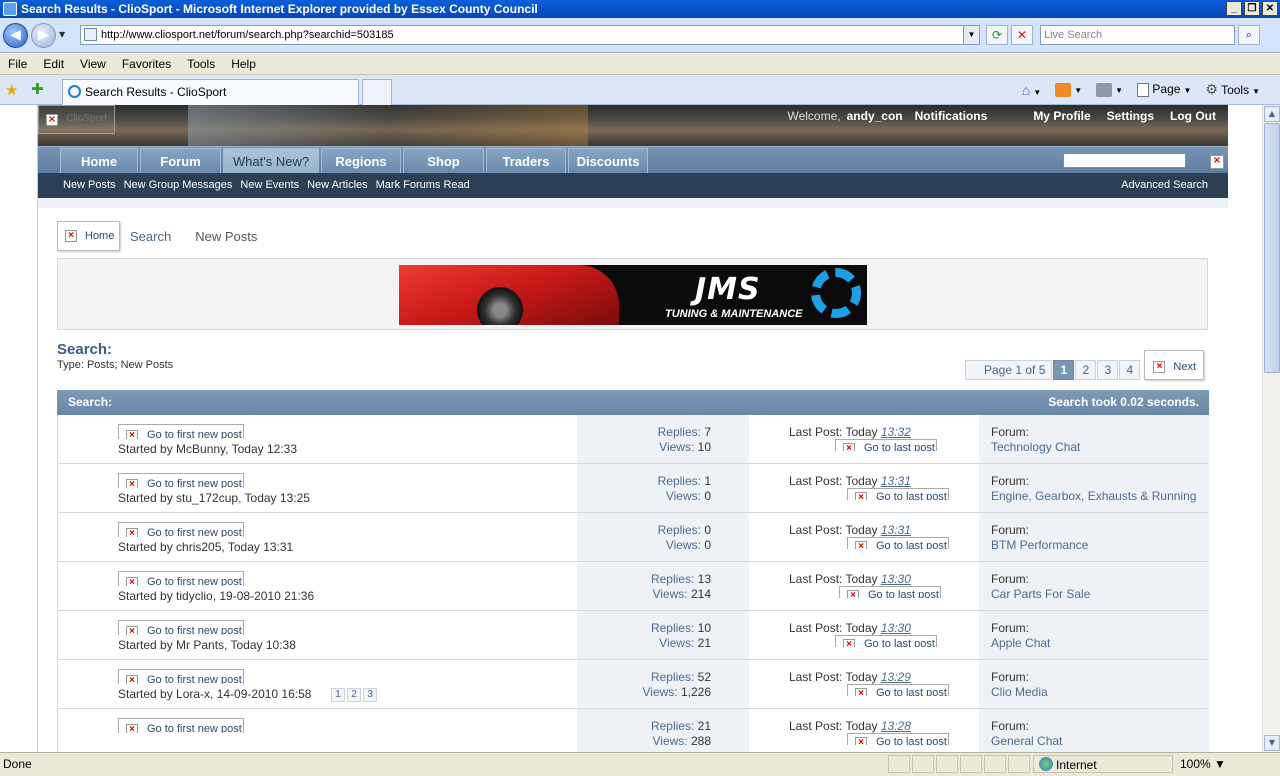 The height and width of the screenshot is (776, 1280). Describe the element at coordinates (1020, 643) in the screenshot. I see `forum-link: Apple Chat` at that location.